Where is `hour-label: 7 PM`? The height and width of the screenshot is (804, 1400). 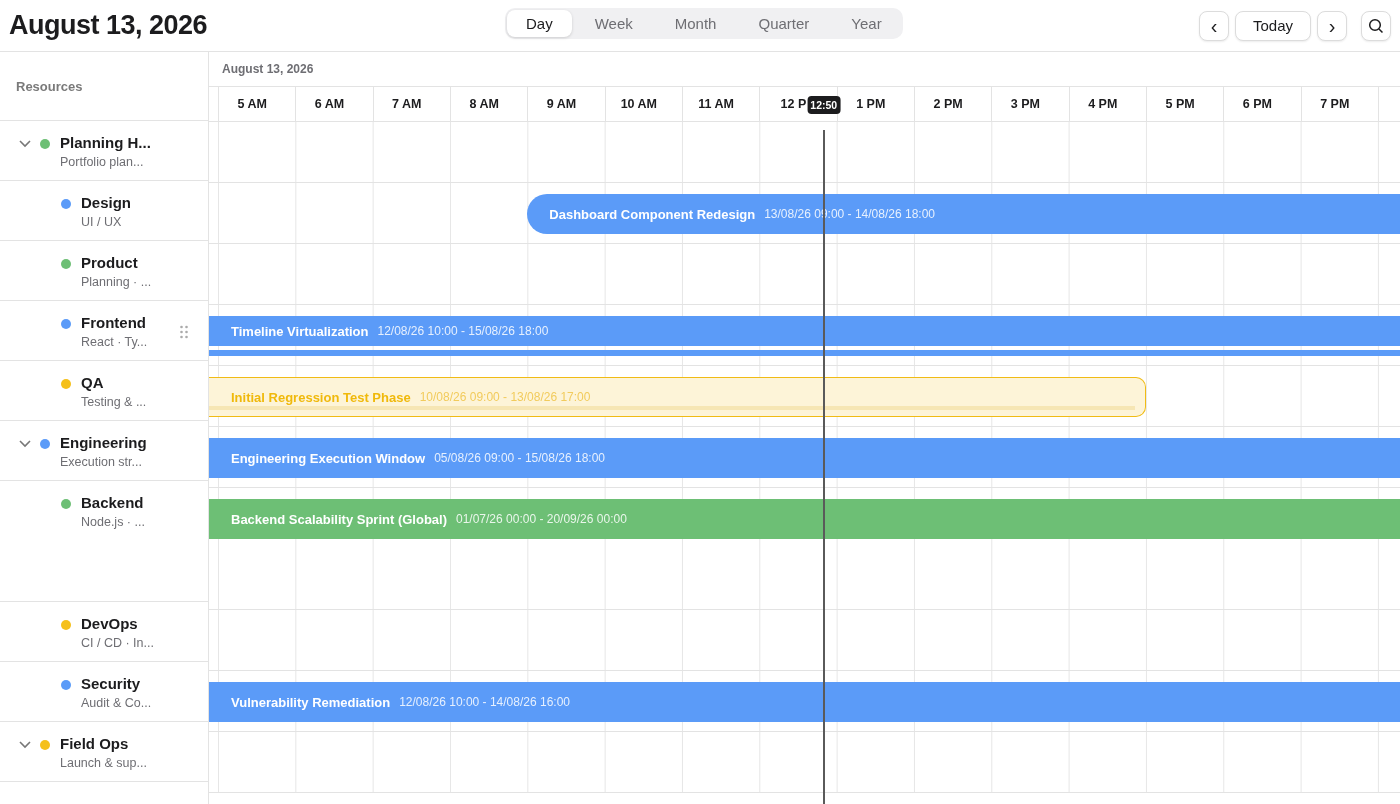
hour-label: 7 PM is located at coordinates (1335, 104).